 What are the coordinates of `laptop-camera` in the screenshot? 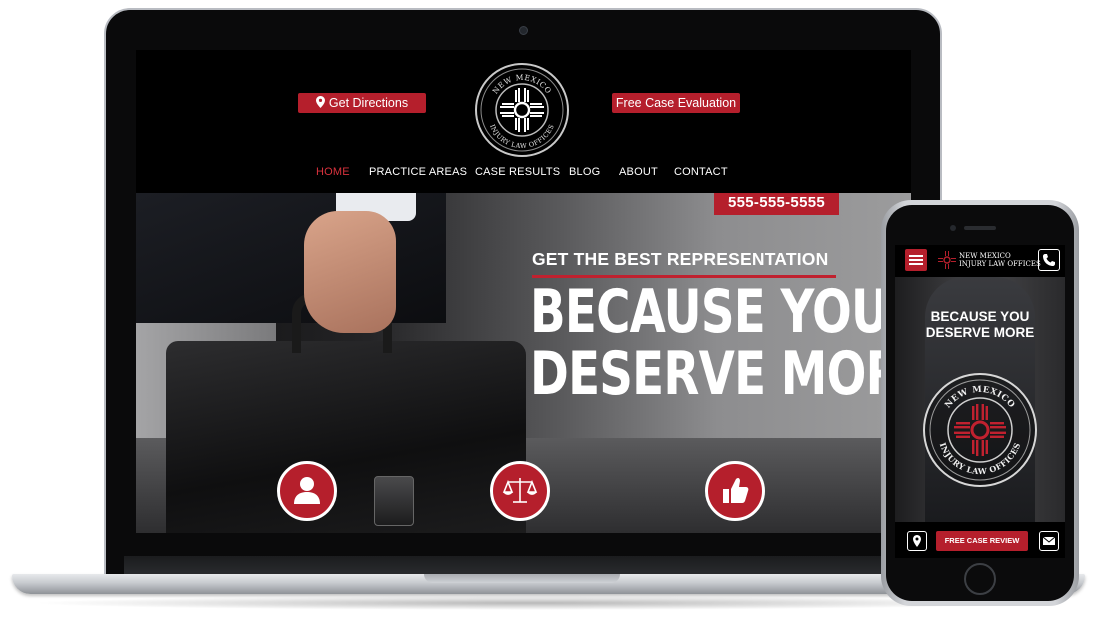 It's located at (523, 30).